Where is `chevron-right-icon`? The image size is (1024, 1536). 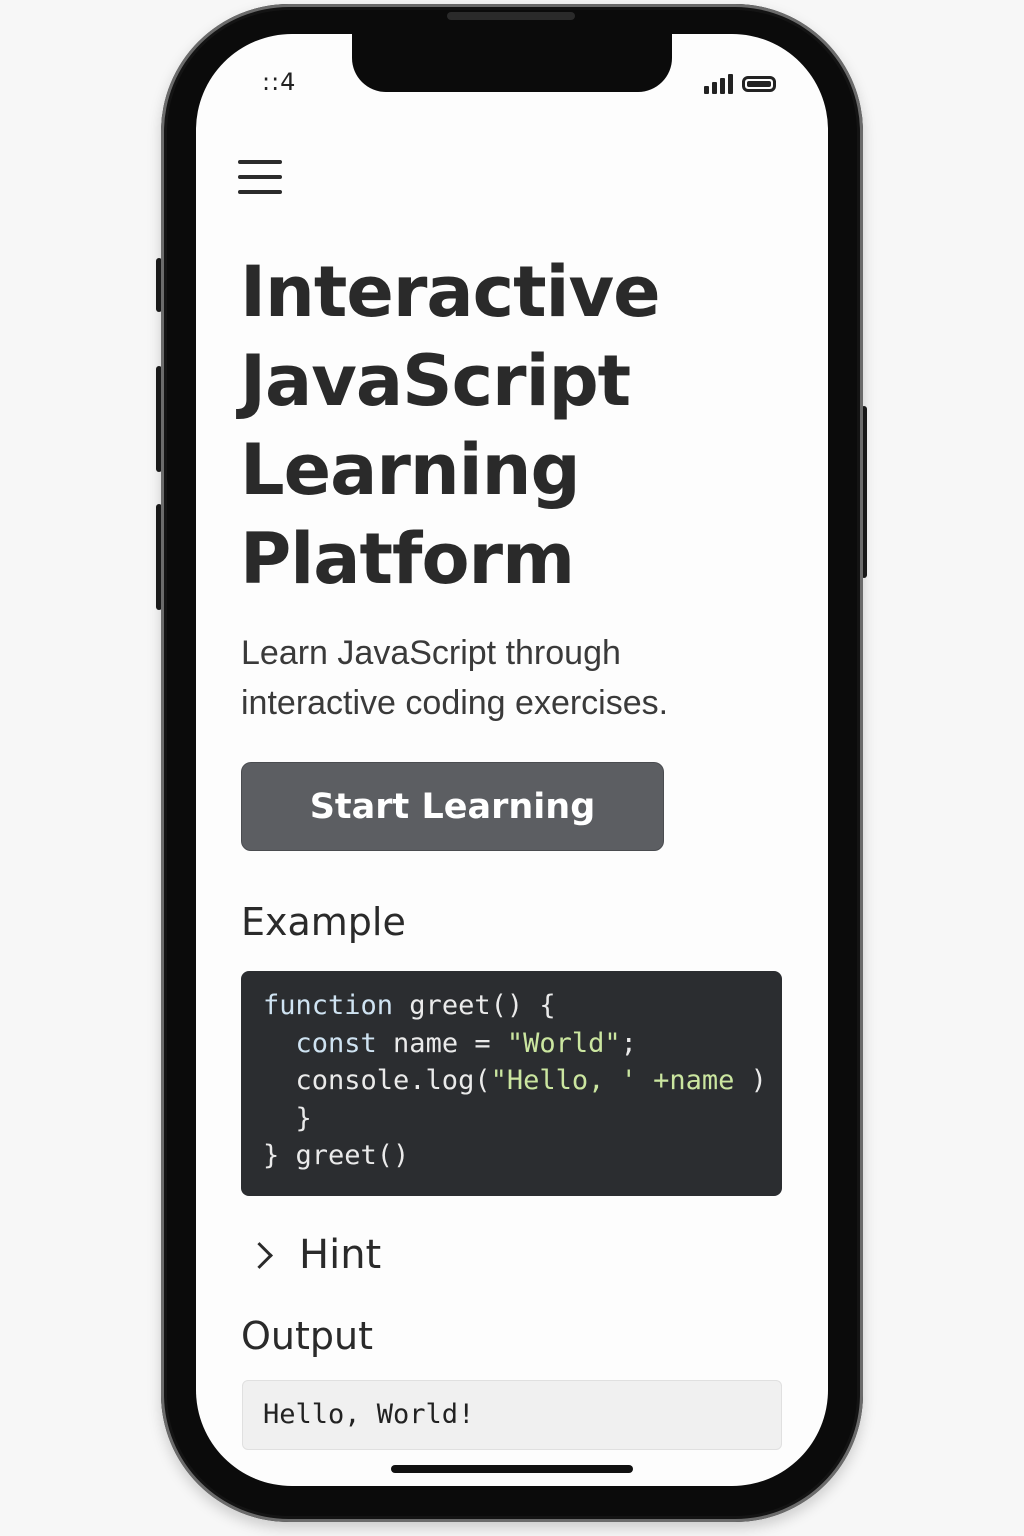
chevron-right-icon is located at coordinates (259, 1255).